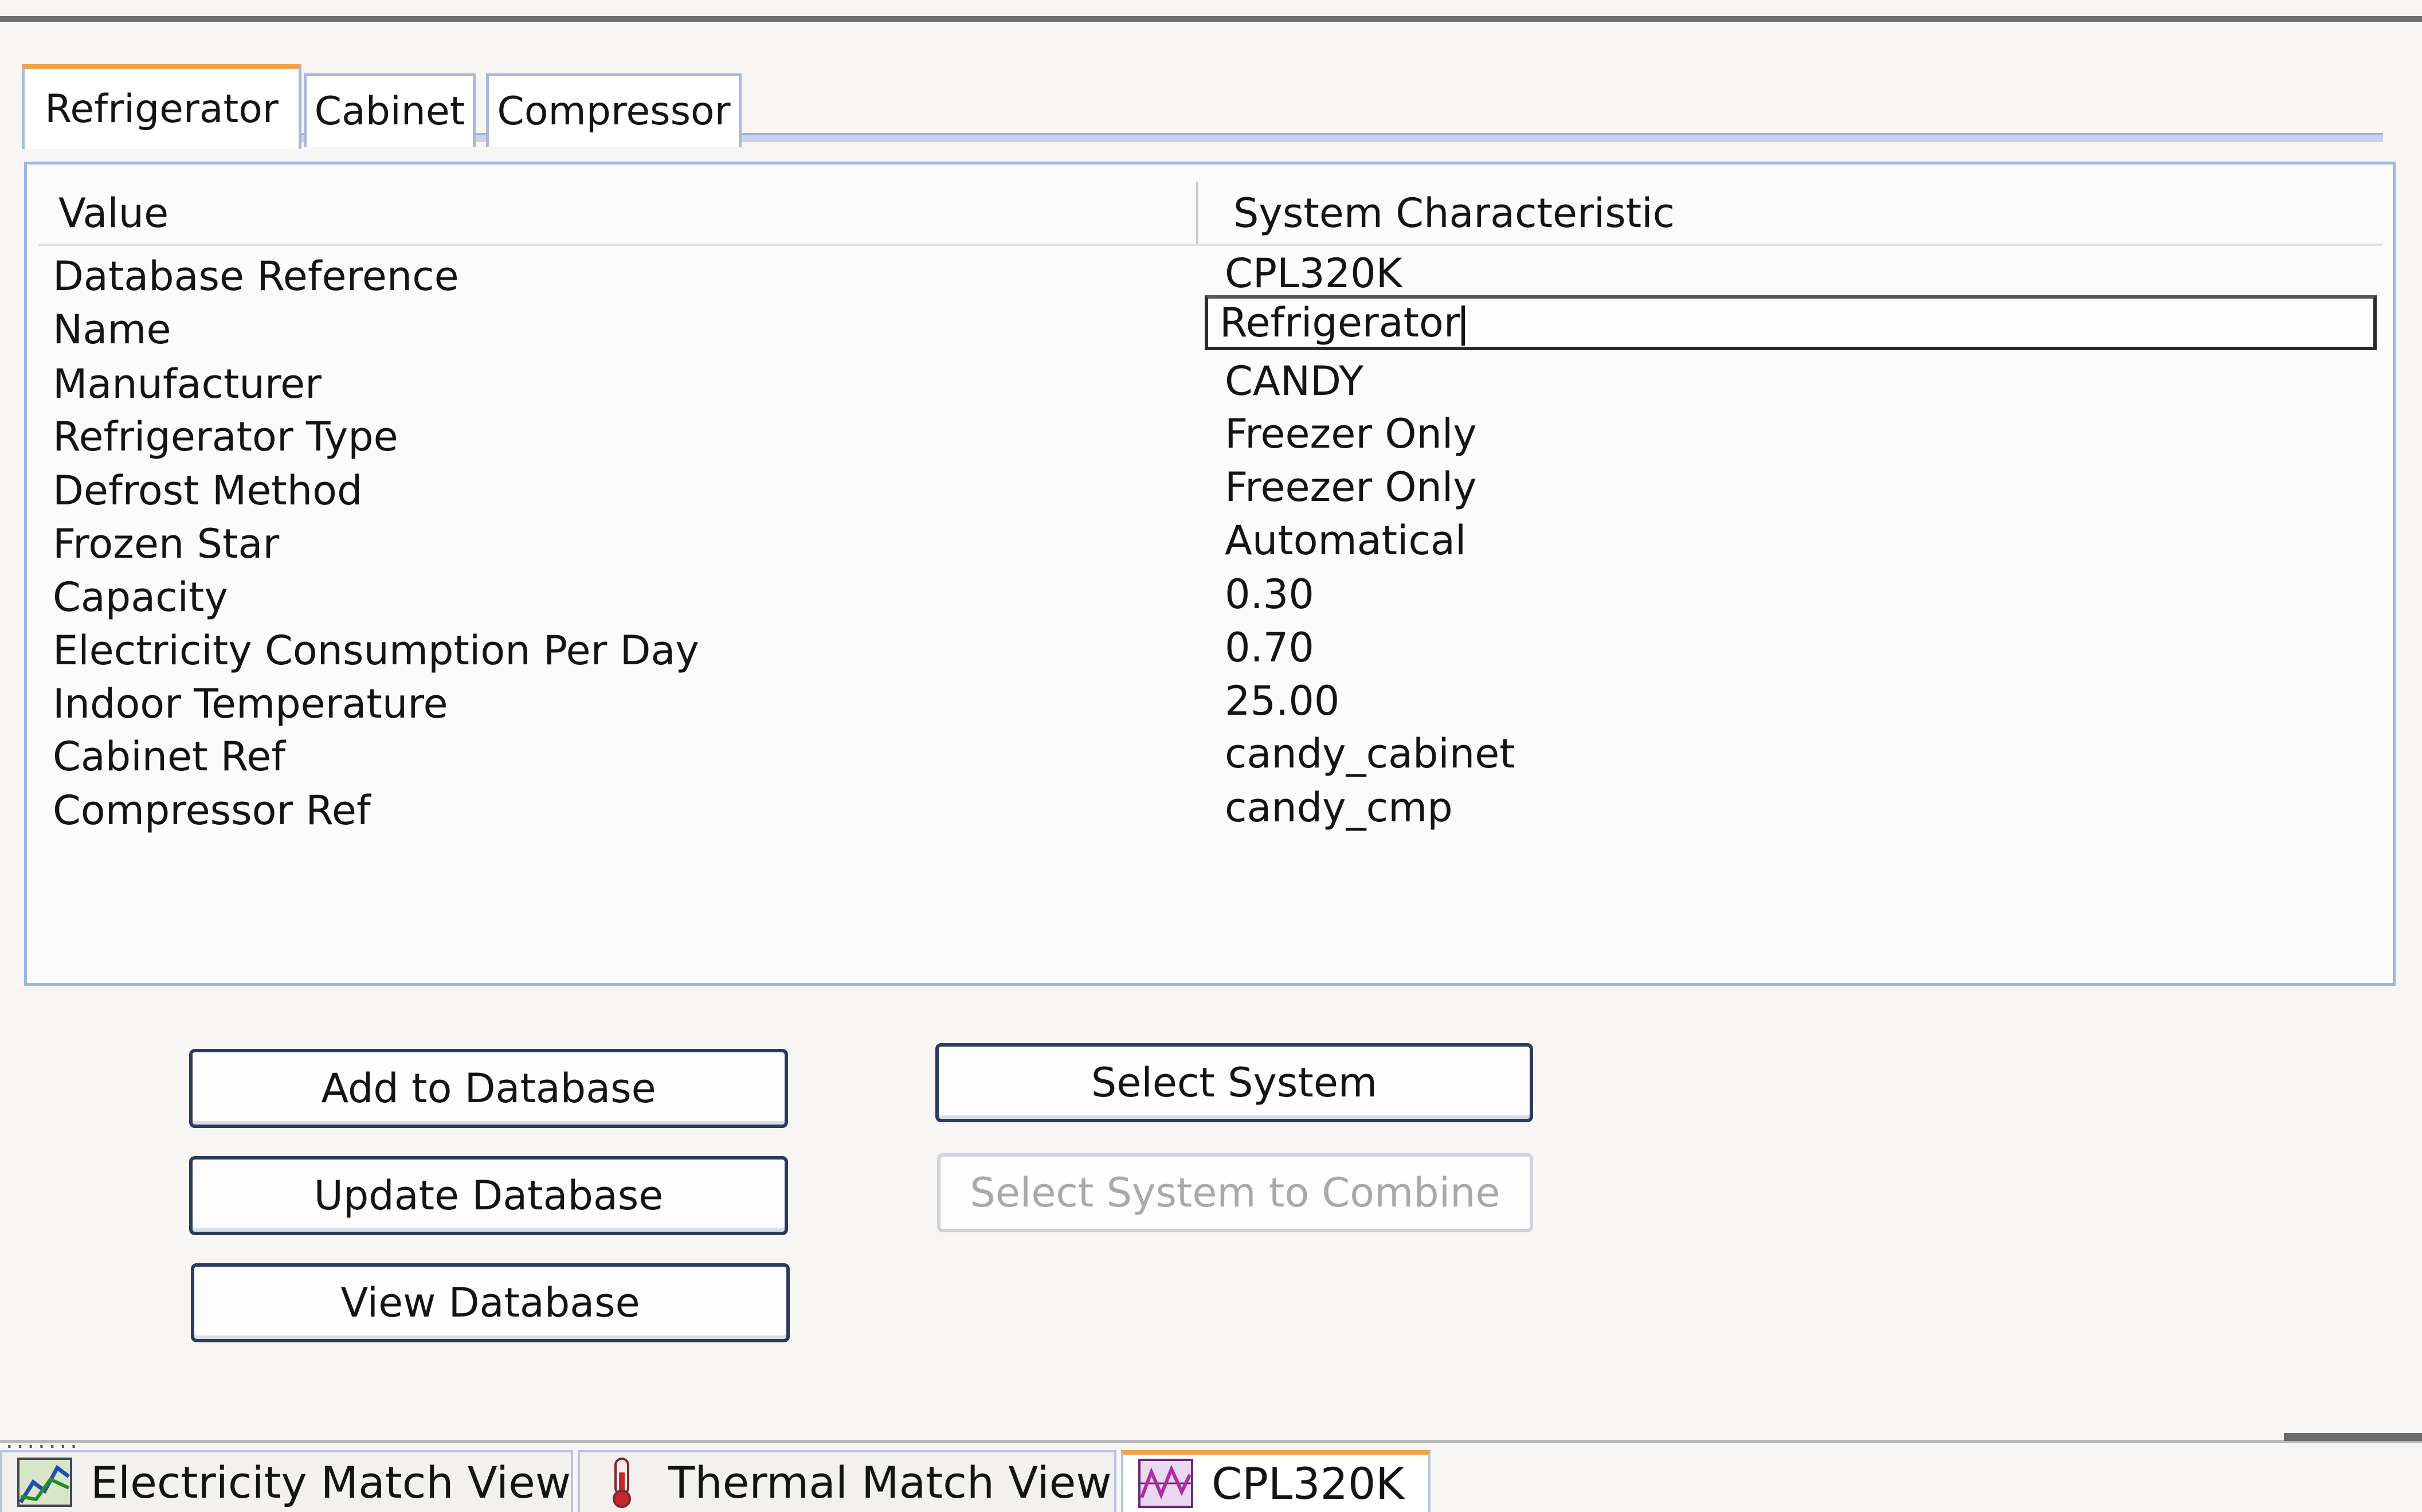 This screenshot has width=2422, height=1512. I want to click on thermometer-icon, so click(622, 1483).